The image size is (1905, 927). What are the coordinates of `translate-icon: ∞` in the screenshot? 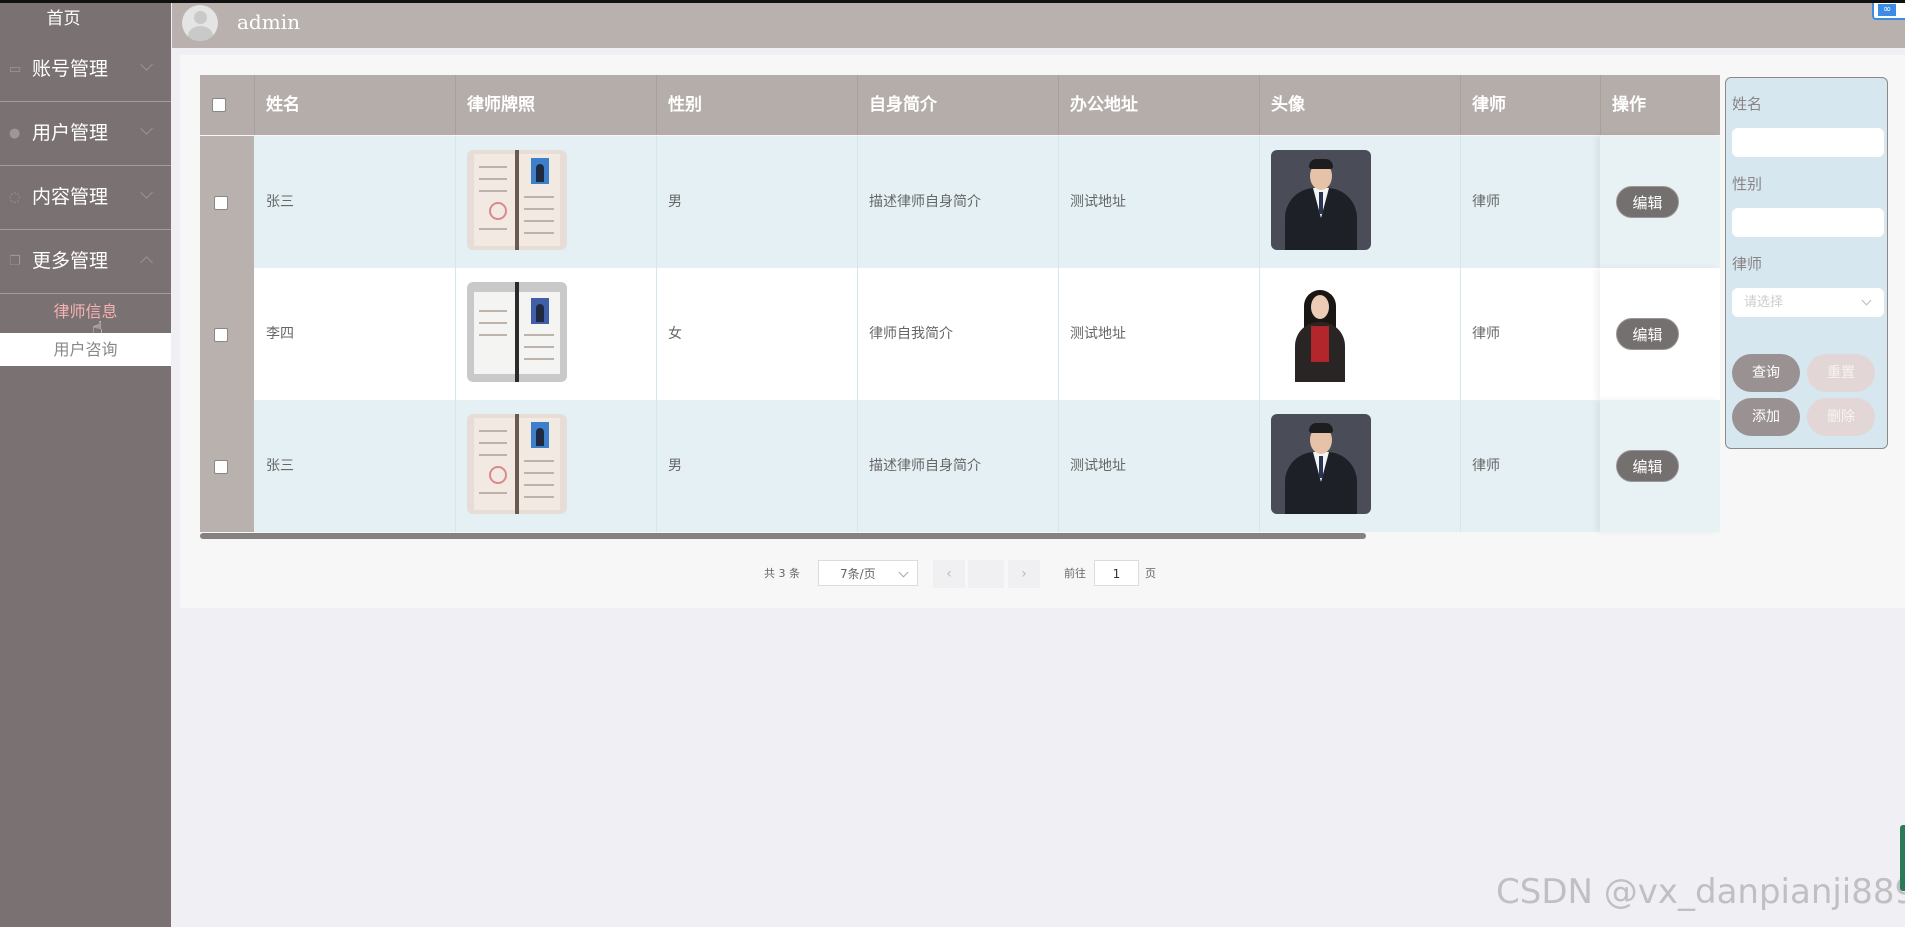 It's located at (1887, 10).